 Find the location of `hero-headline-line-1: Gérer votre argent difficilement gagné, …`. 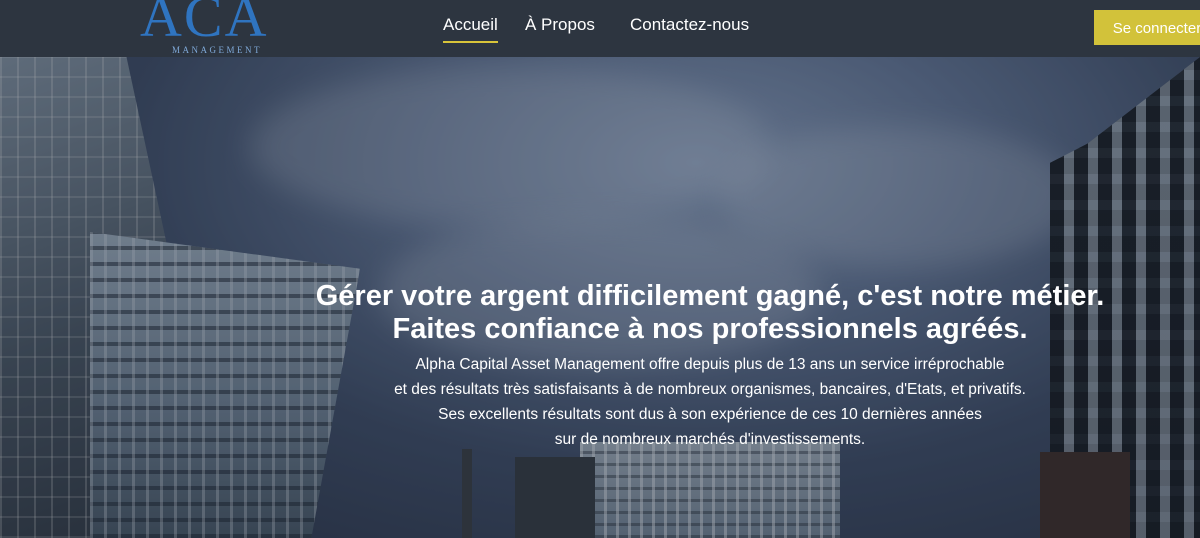

hero-headline-line-1: Gérer votre argent difficilement gagné, … is located at coordinates (710, 296).